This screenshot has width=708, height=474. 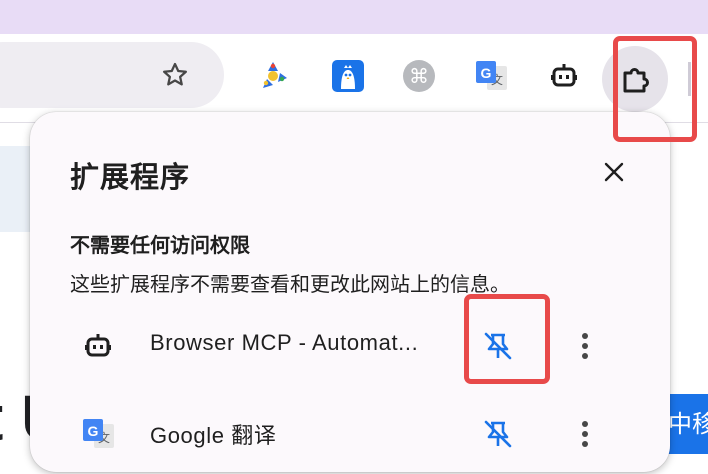 What do you see at coordinates (348, 76) in the screenshot?
I see `bird-extension-icon` at bounding box center [348, 76].